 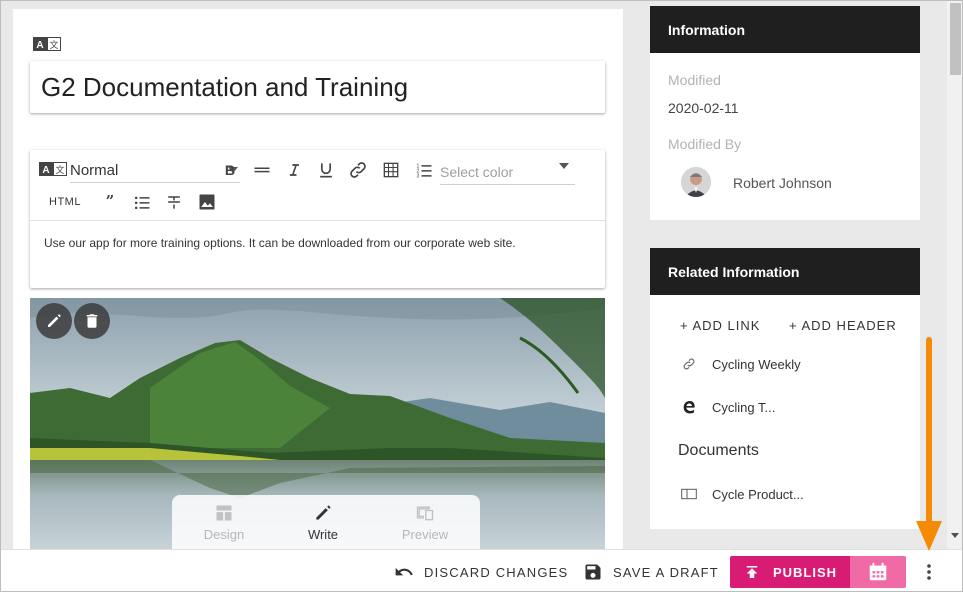 I want to click on page-title: G2 Documentation and Training, so click(x=225, y=86).